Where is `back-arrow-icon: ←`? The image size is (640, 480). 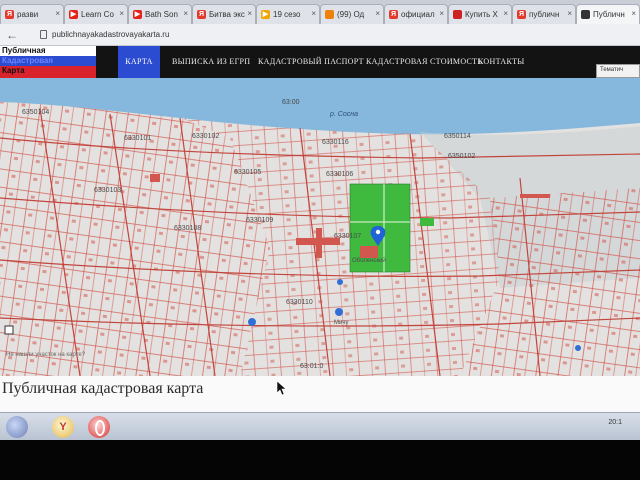 back-arrow-icon: ← is located at coordinates (12, 35).